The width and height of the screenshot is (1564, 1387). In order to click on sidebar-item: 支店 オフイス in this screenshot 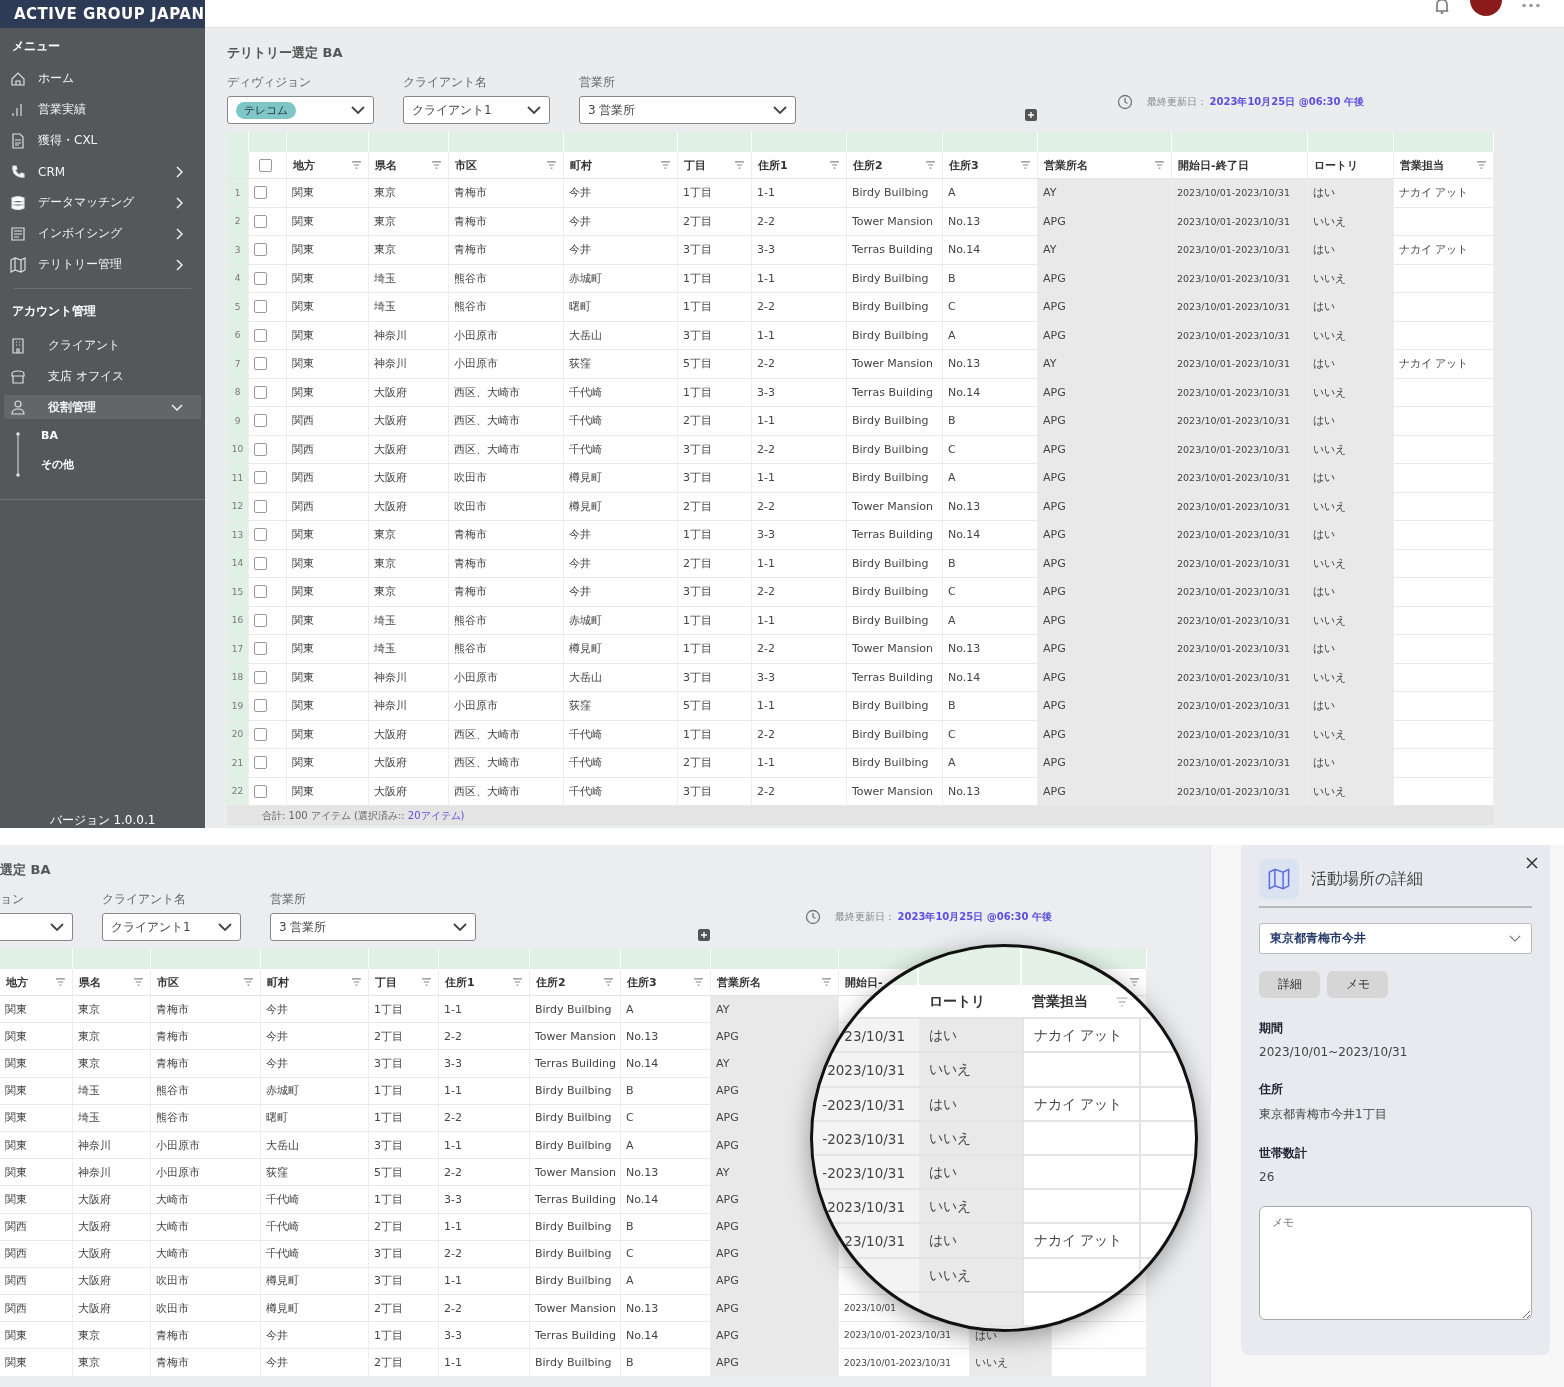, I will do `click(102, 376)`.